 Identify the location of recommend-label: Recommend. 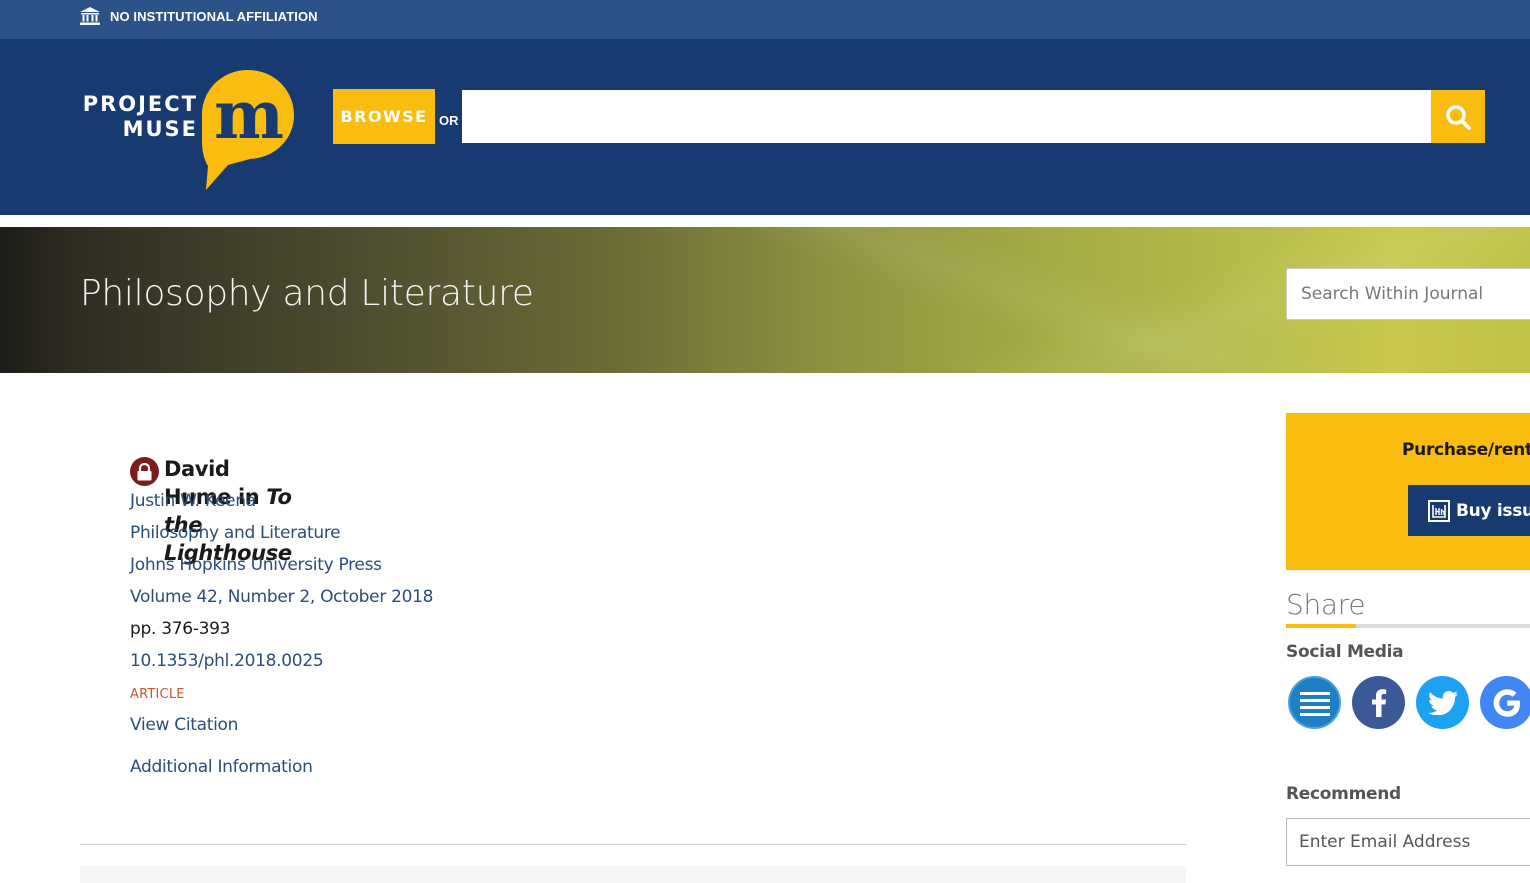
(1343, 794).